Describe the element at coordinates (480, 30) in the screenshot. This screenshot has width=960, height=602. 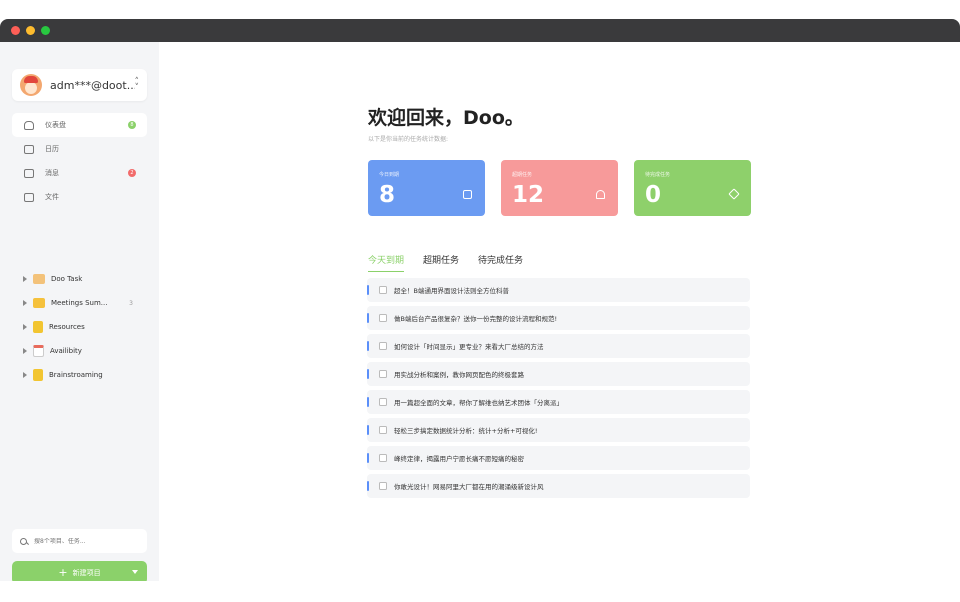
I see `title-bar` at that location.